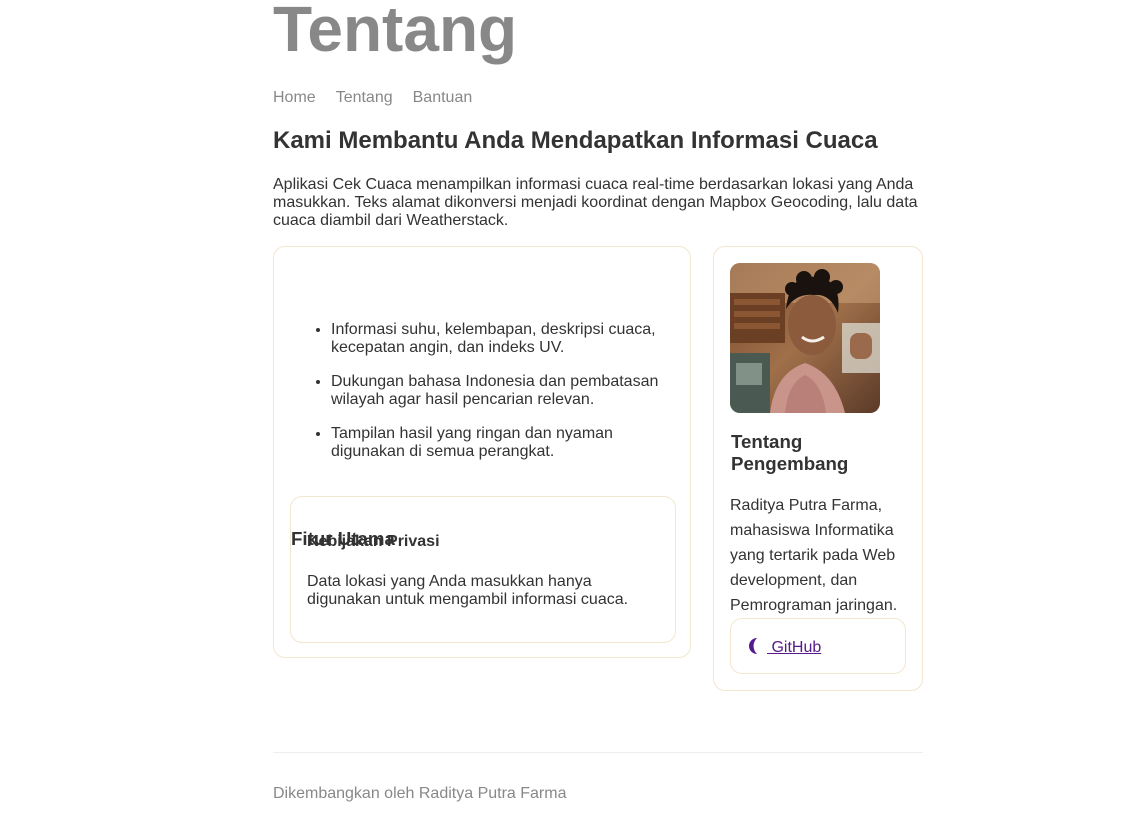  I want to click on footer-text: Dikembangkan oleh Raditya Putra Farma, so click(420, 793).